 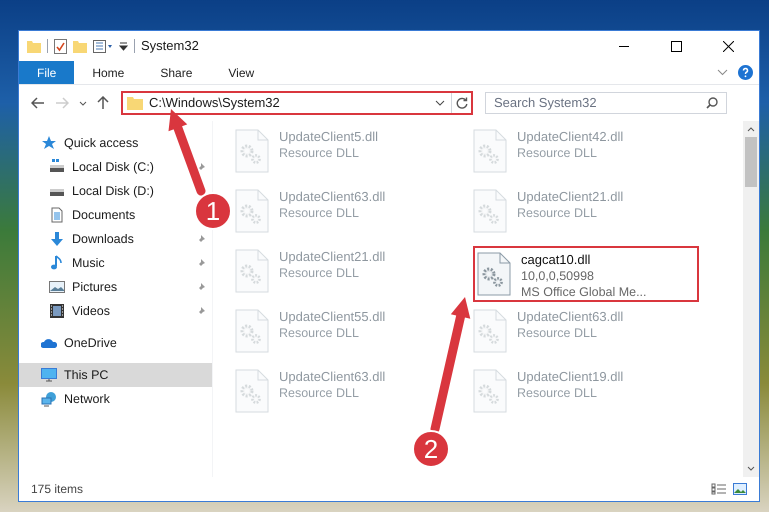 I want to click on recent-dropdown-icon, so click(x=83, y=103).